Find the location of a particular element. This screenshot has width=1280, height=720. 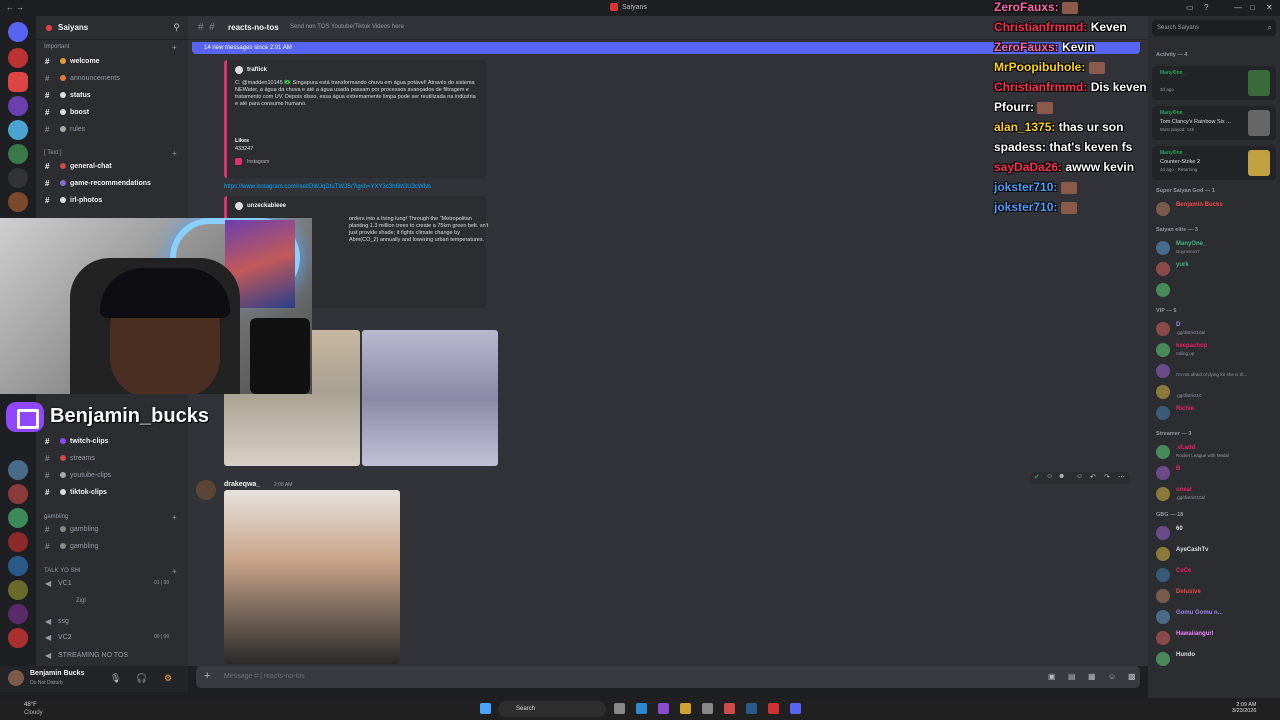

channel-welcome: # welcome is located at coordinates (112, 61).